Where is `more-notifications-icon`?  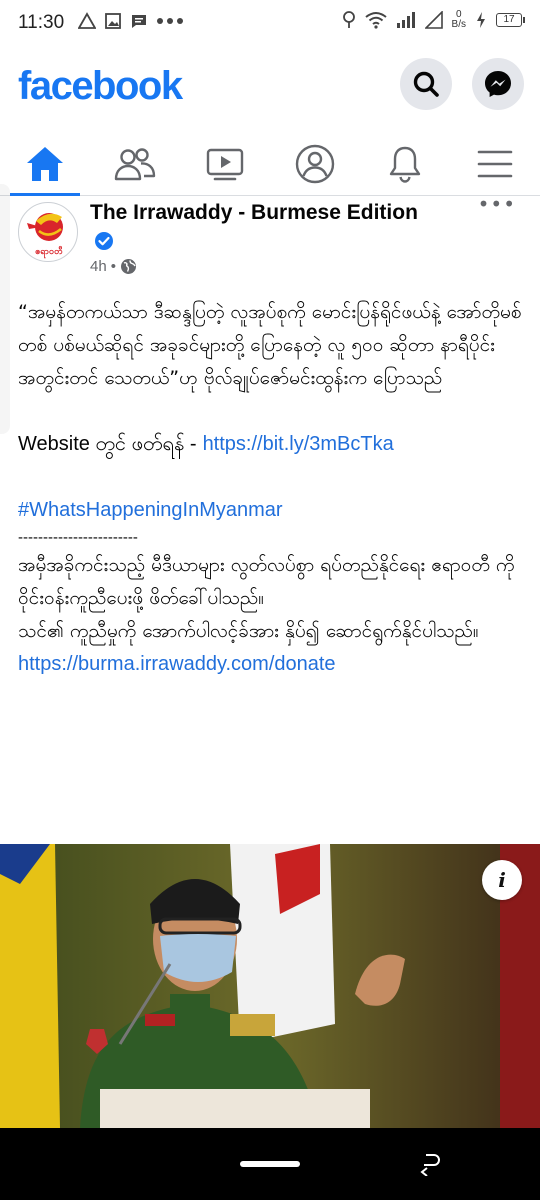
more-notifications-icon is located at coordinates (170, 21).